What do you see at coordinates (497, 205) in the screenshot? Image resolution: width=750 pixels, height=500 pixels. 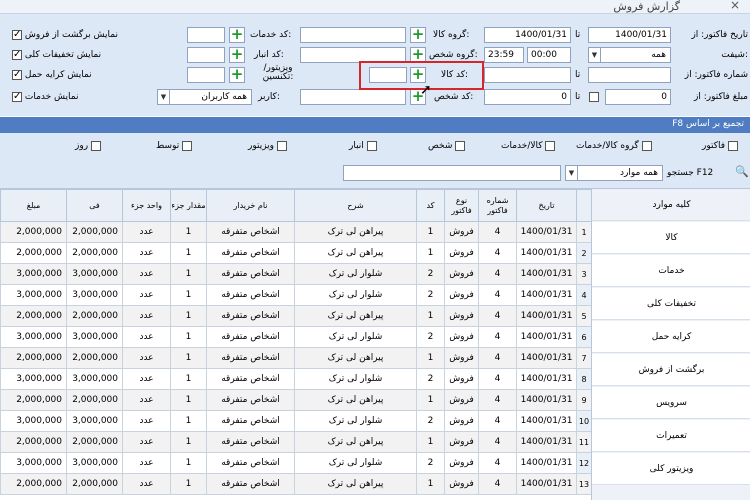 I see `column-header: شماره فاکتور` at bounding box center [497, 205].